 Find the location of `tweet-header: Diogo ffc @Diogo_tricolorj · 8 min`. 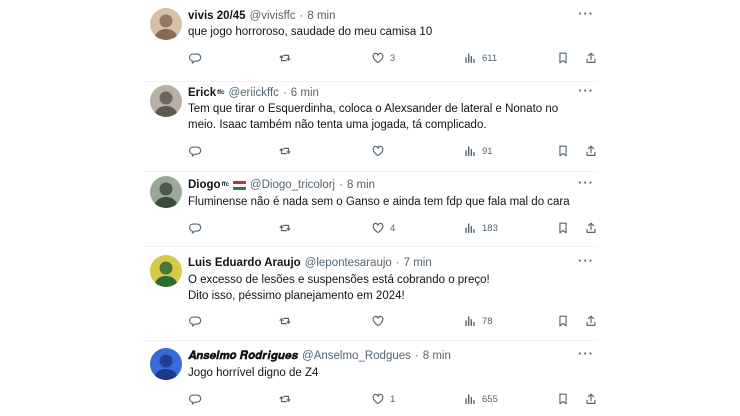

tweet-header: Diogo ffc @Diogo_tricolorj · 8 min is located at coordinates (281, 185).